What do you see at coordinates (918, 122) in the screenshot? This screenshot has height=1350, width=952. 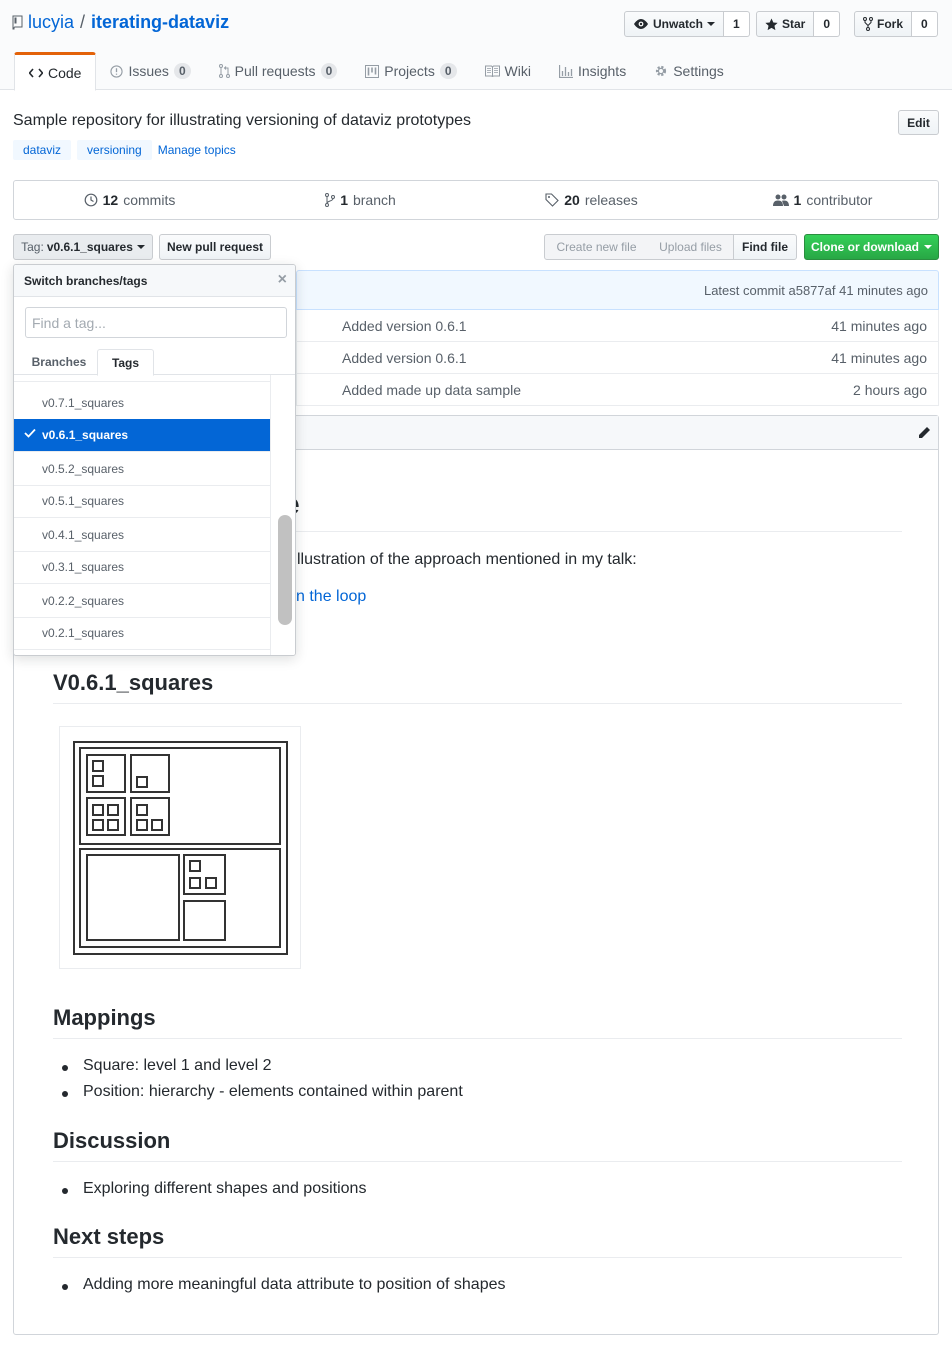 I see `edit-description-button: Edit` at bounding box center [918, 122].